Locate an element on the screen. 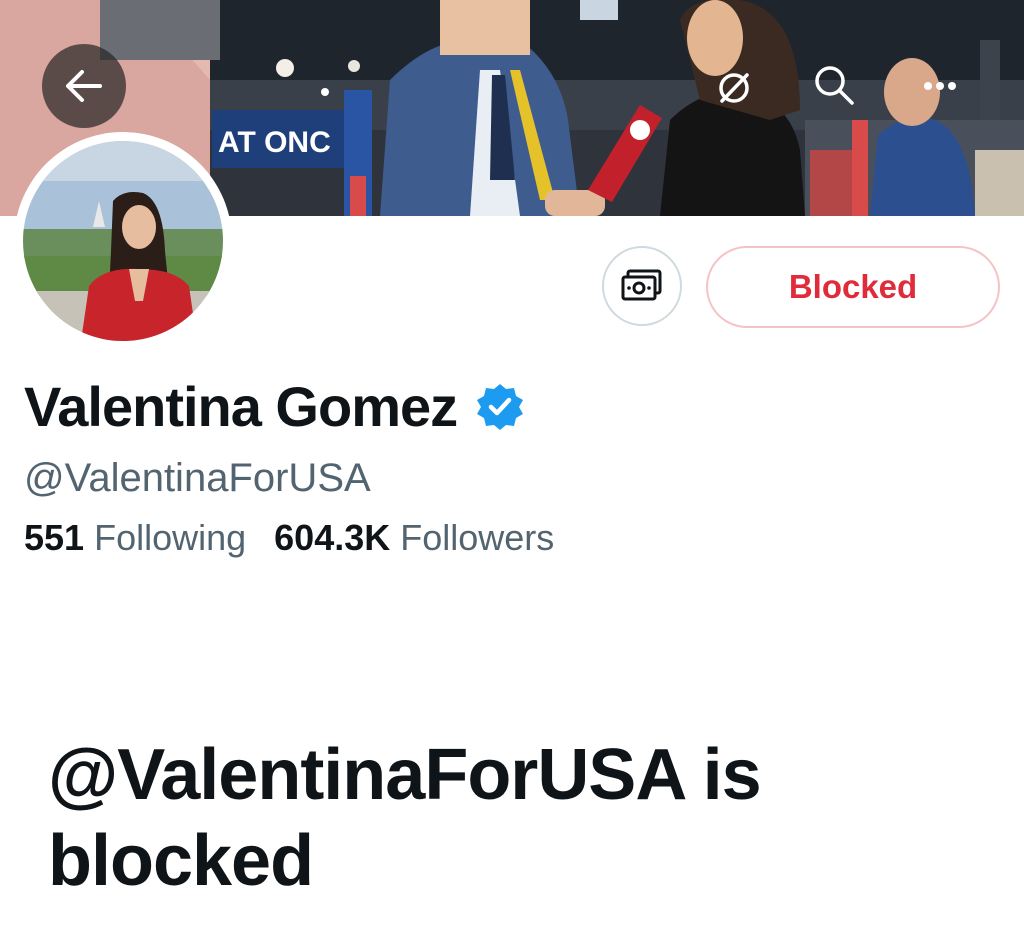 This screenshot has width=1024, height=940. following-link: 551 Following is located at coordinates (135, 538).